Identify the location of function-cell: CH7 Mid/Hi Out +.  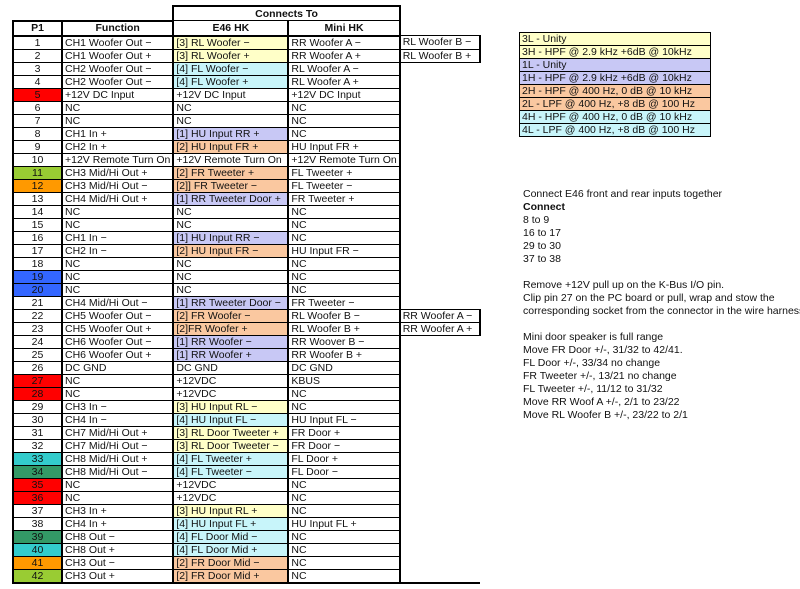
(117, 432).